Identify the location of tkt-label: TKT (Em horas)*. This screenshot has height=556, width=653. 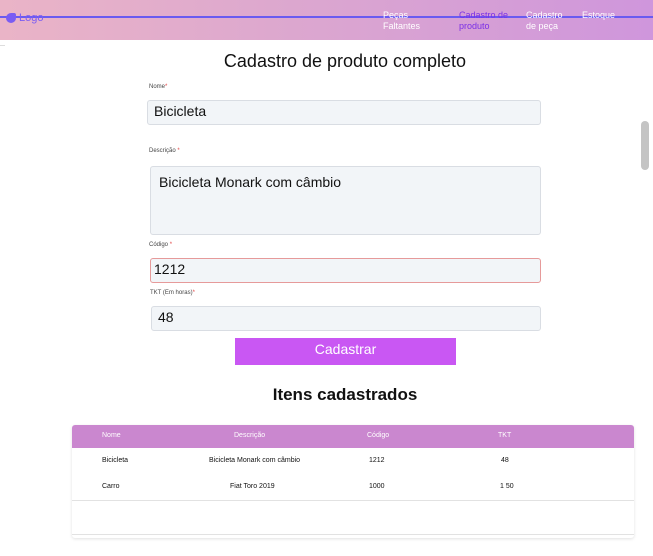
(172, 293).